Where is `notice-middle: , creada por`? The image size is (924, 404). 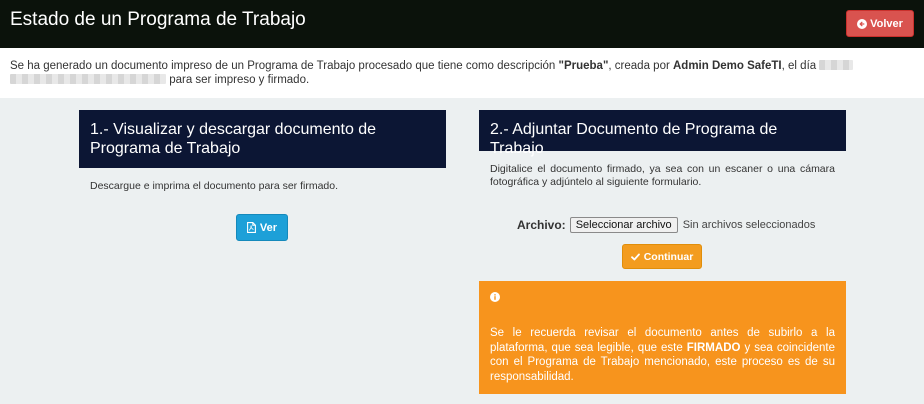 notice-middle: , creada por is located at coordinates (640, 66).